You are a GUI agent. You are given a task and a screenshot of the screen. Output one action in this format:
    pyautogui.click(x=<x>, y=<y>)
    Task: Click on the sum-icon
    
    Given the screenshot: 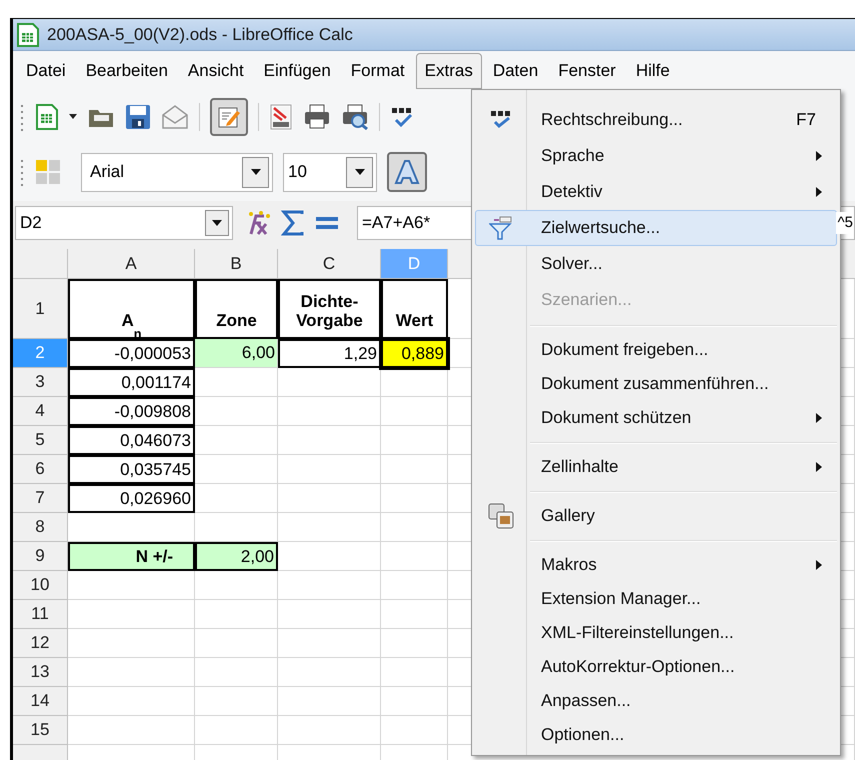 What is the action you would take?
    pyautogui.click(x=293, y=223)
    